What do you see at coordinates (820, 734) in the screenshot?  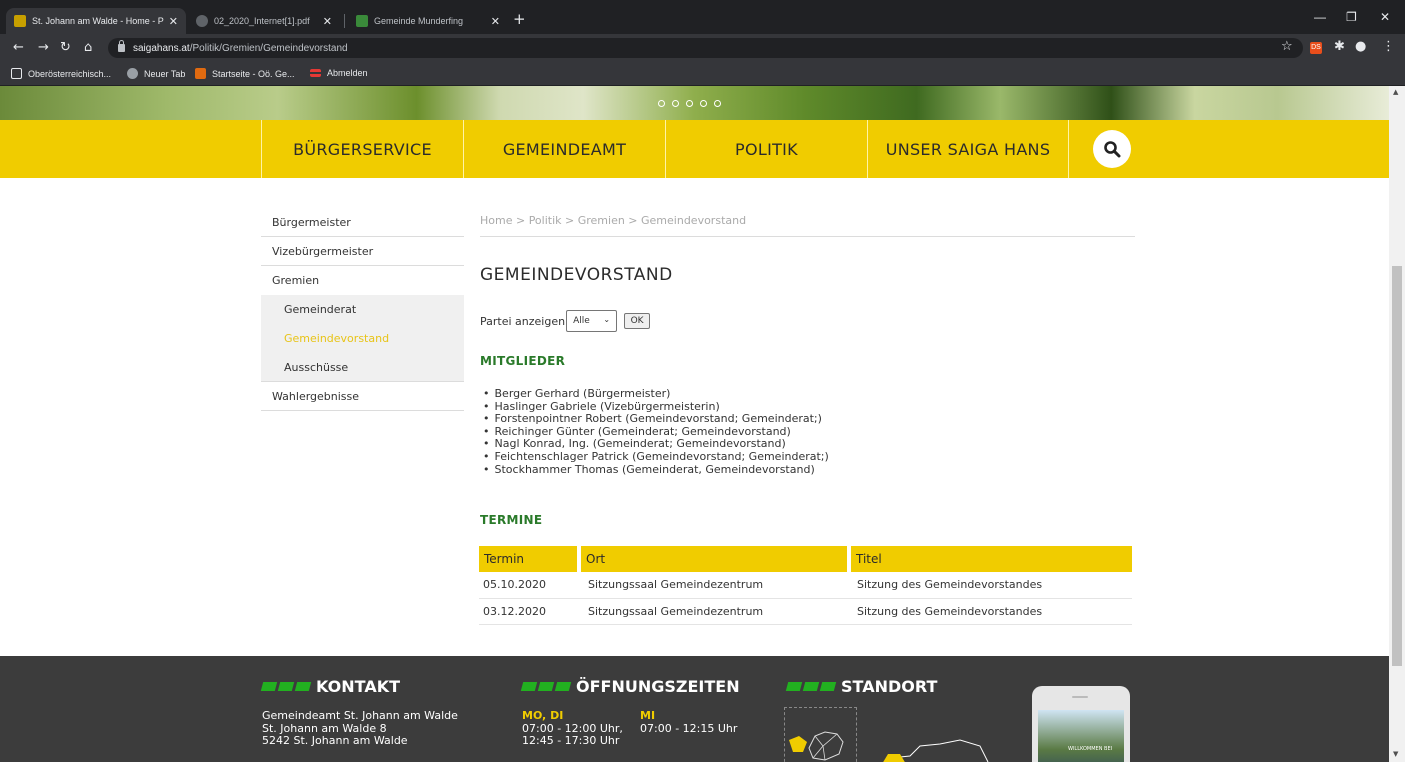 I see `location-map-small` at bounding box center [820, 734].